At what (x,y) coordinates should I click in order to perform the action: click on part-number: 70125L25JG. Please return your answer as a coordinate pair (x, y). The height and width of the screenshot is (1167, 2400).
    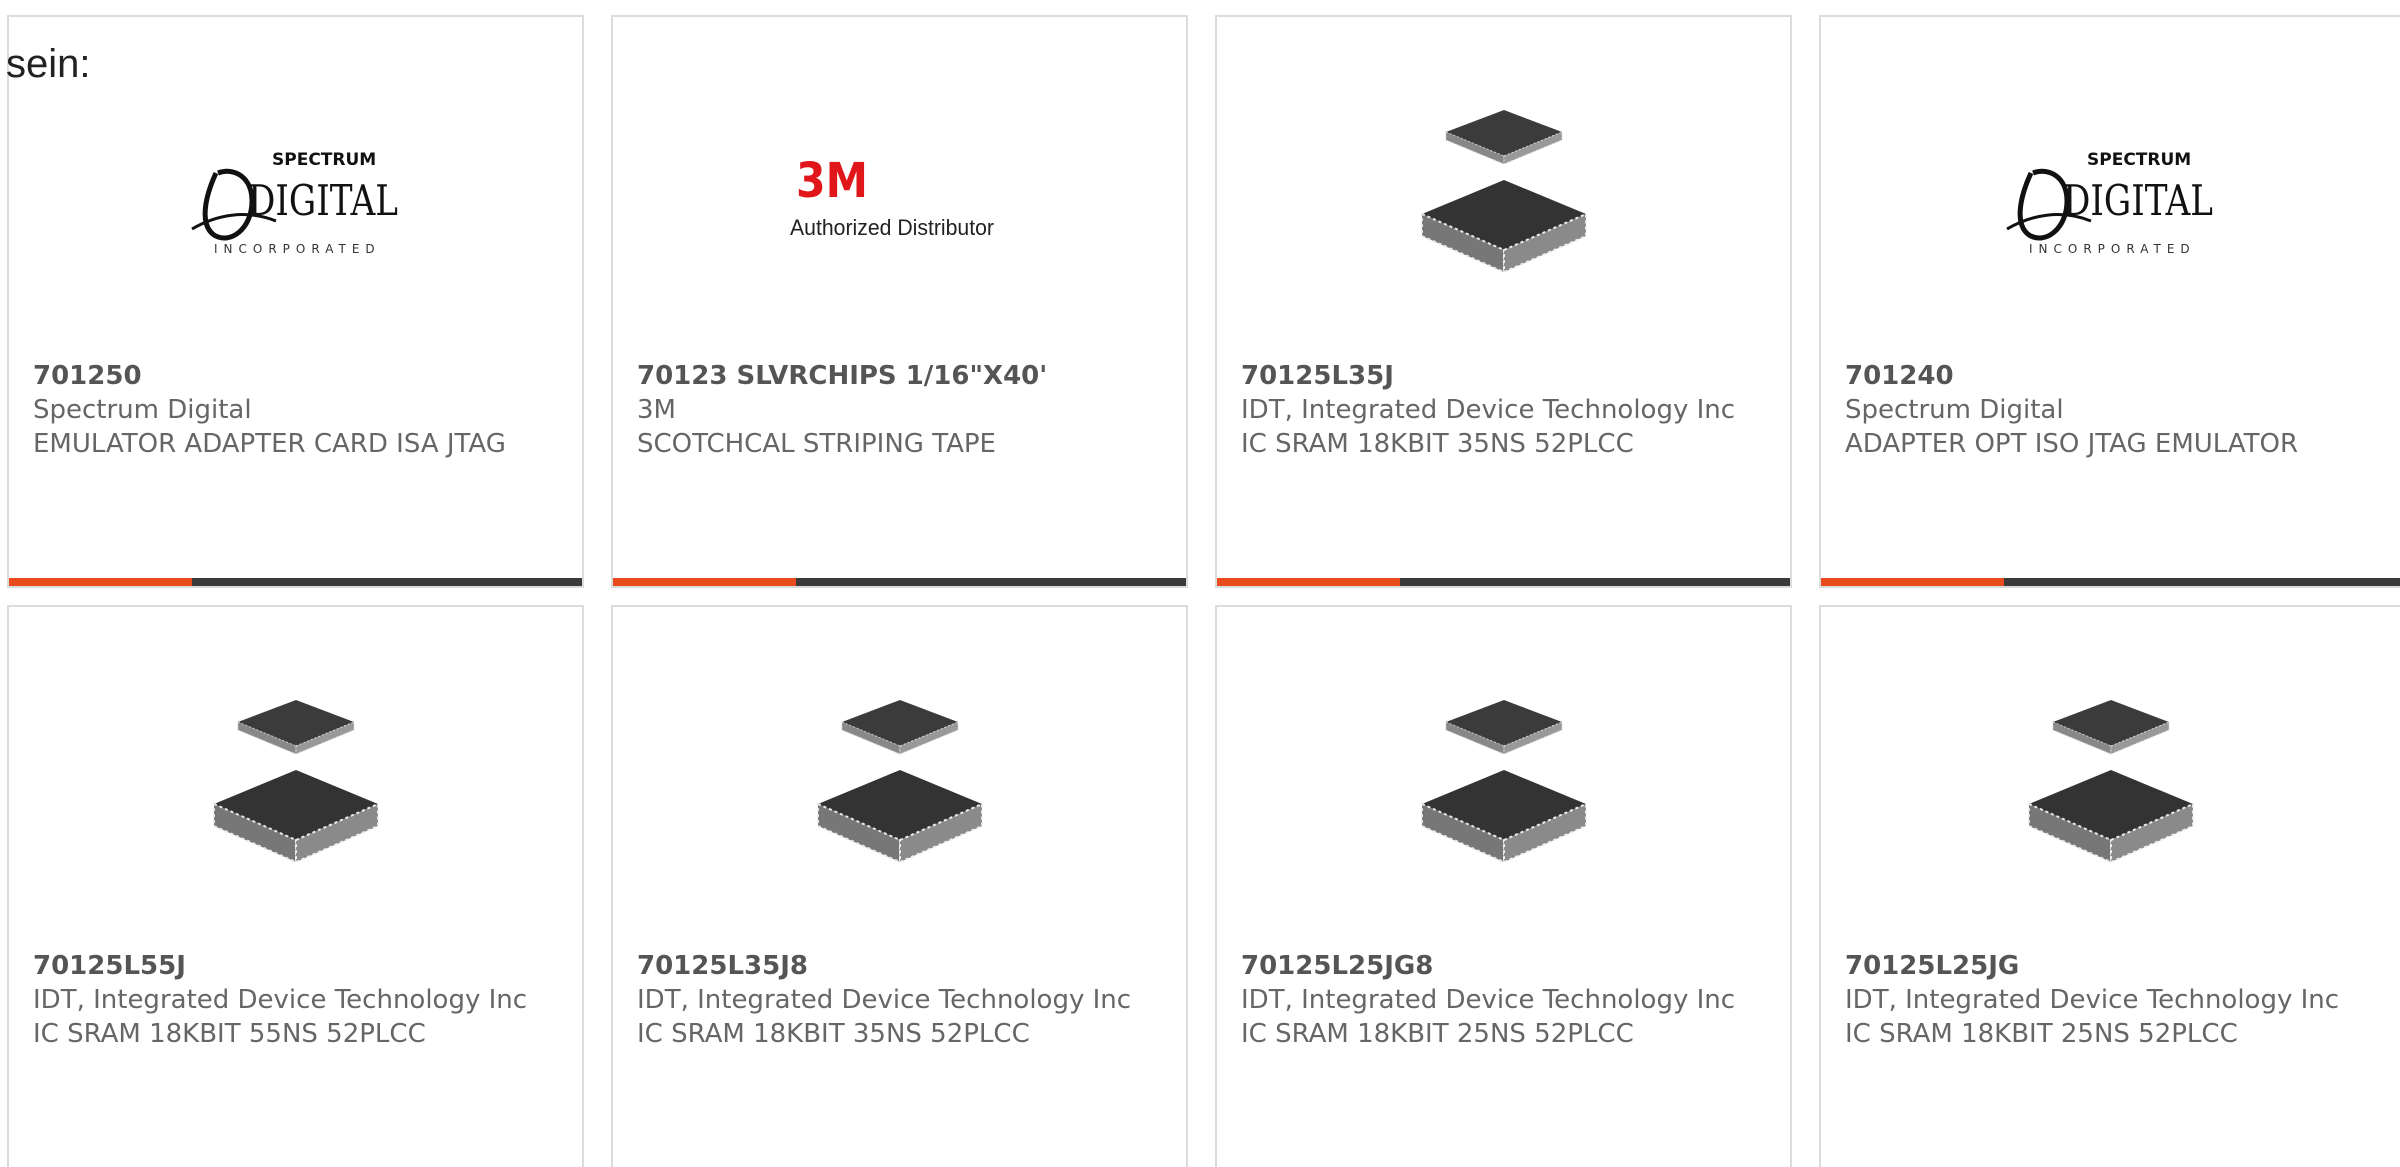
    Looking at the image, I should click on (2112, 966).